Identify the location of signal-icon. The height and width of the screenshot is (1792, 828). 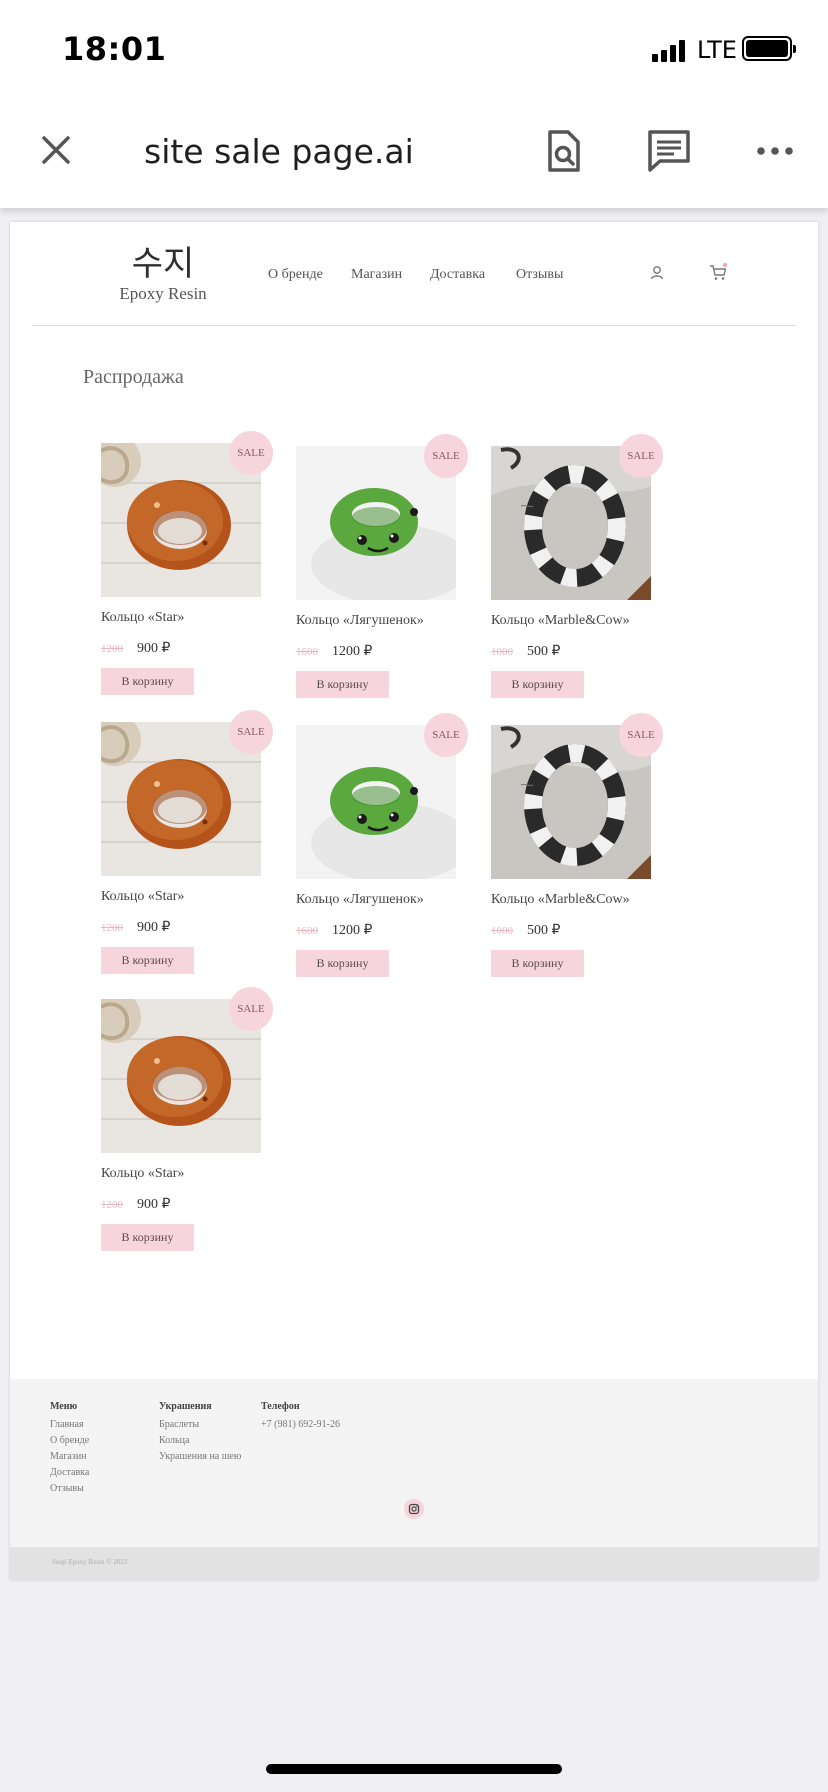
(669, 50).